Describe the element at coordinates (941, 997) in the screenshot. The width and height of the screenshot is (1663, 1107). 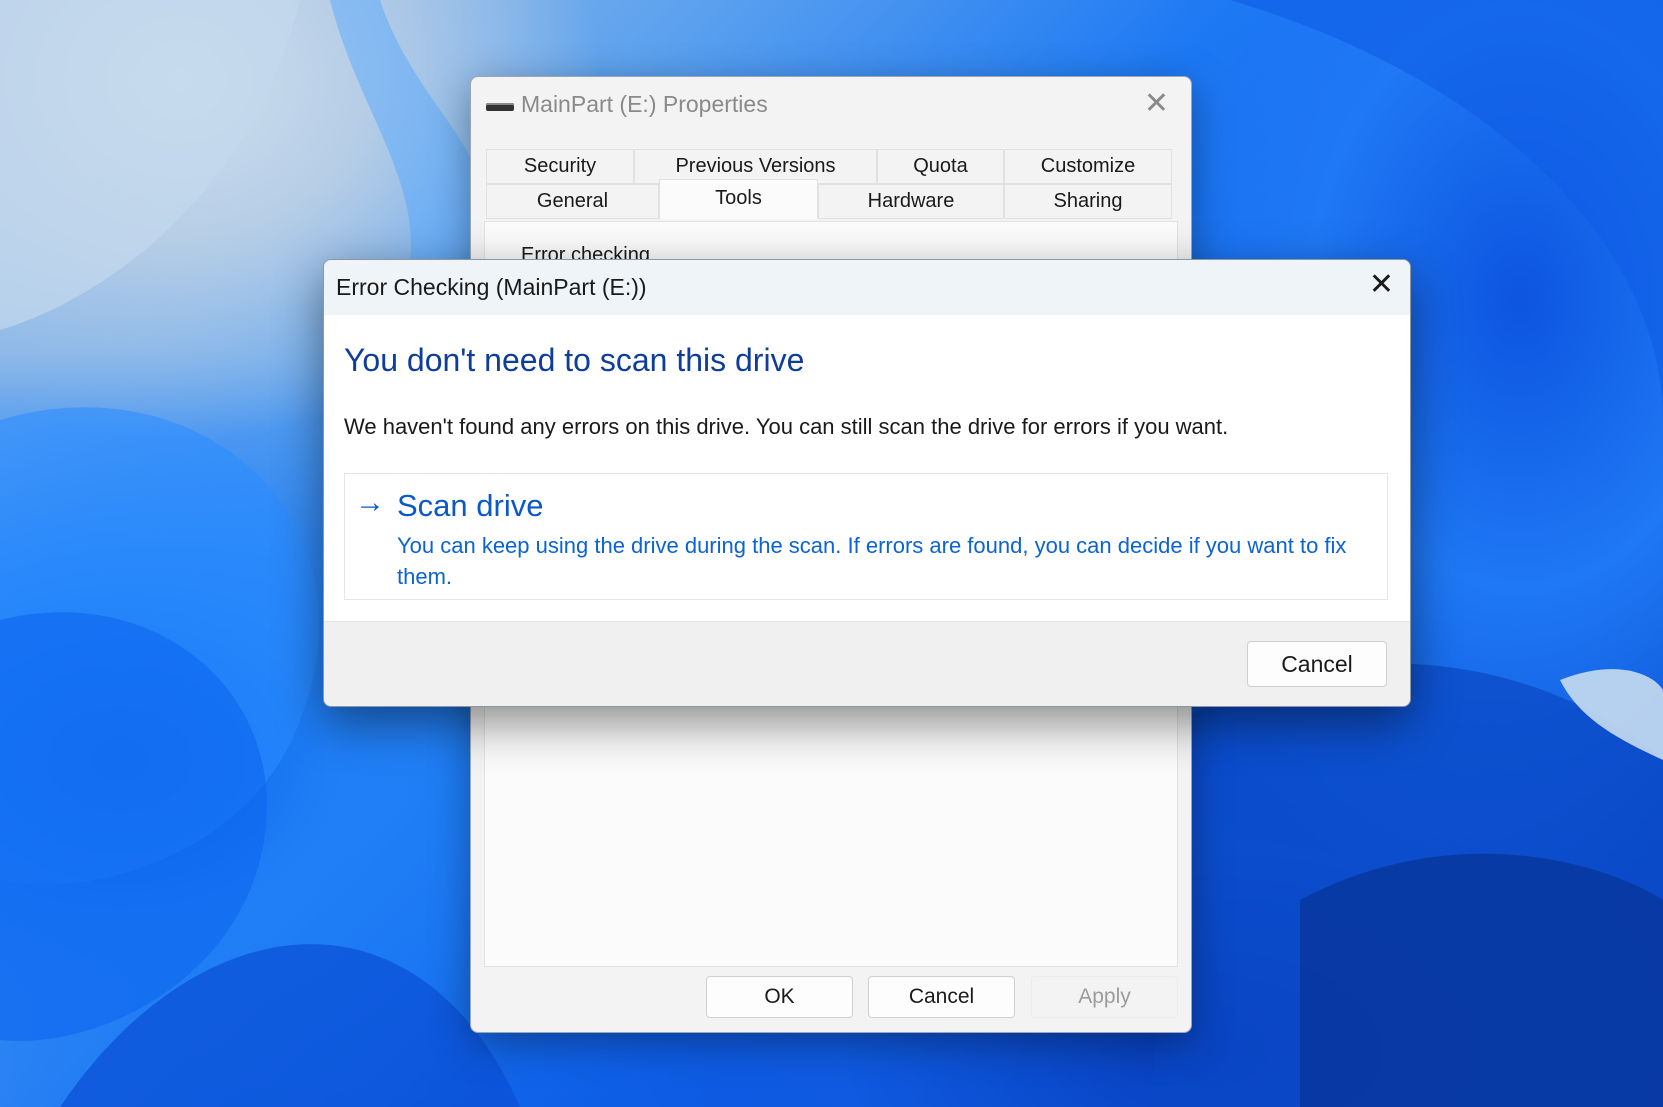
I see `cancel-button: Cancel` at that location.